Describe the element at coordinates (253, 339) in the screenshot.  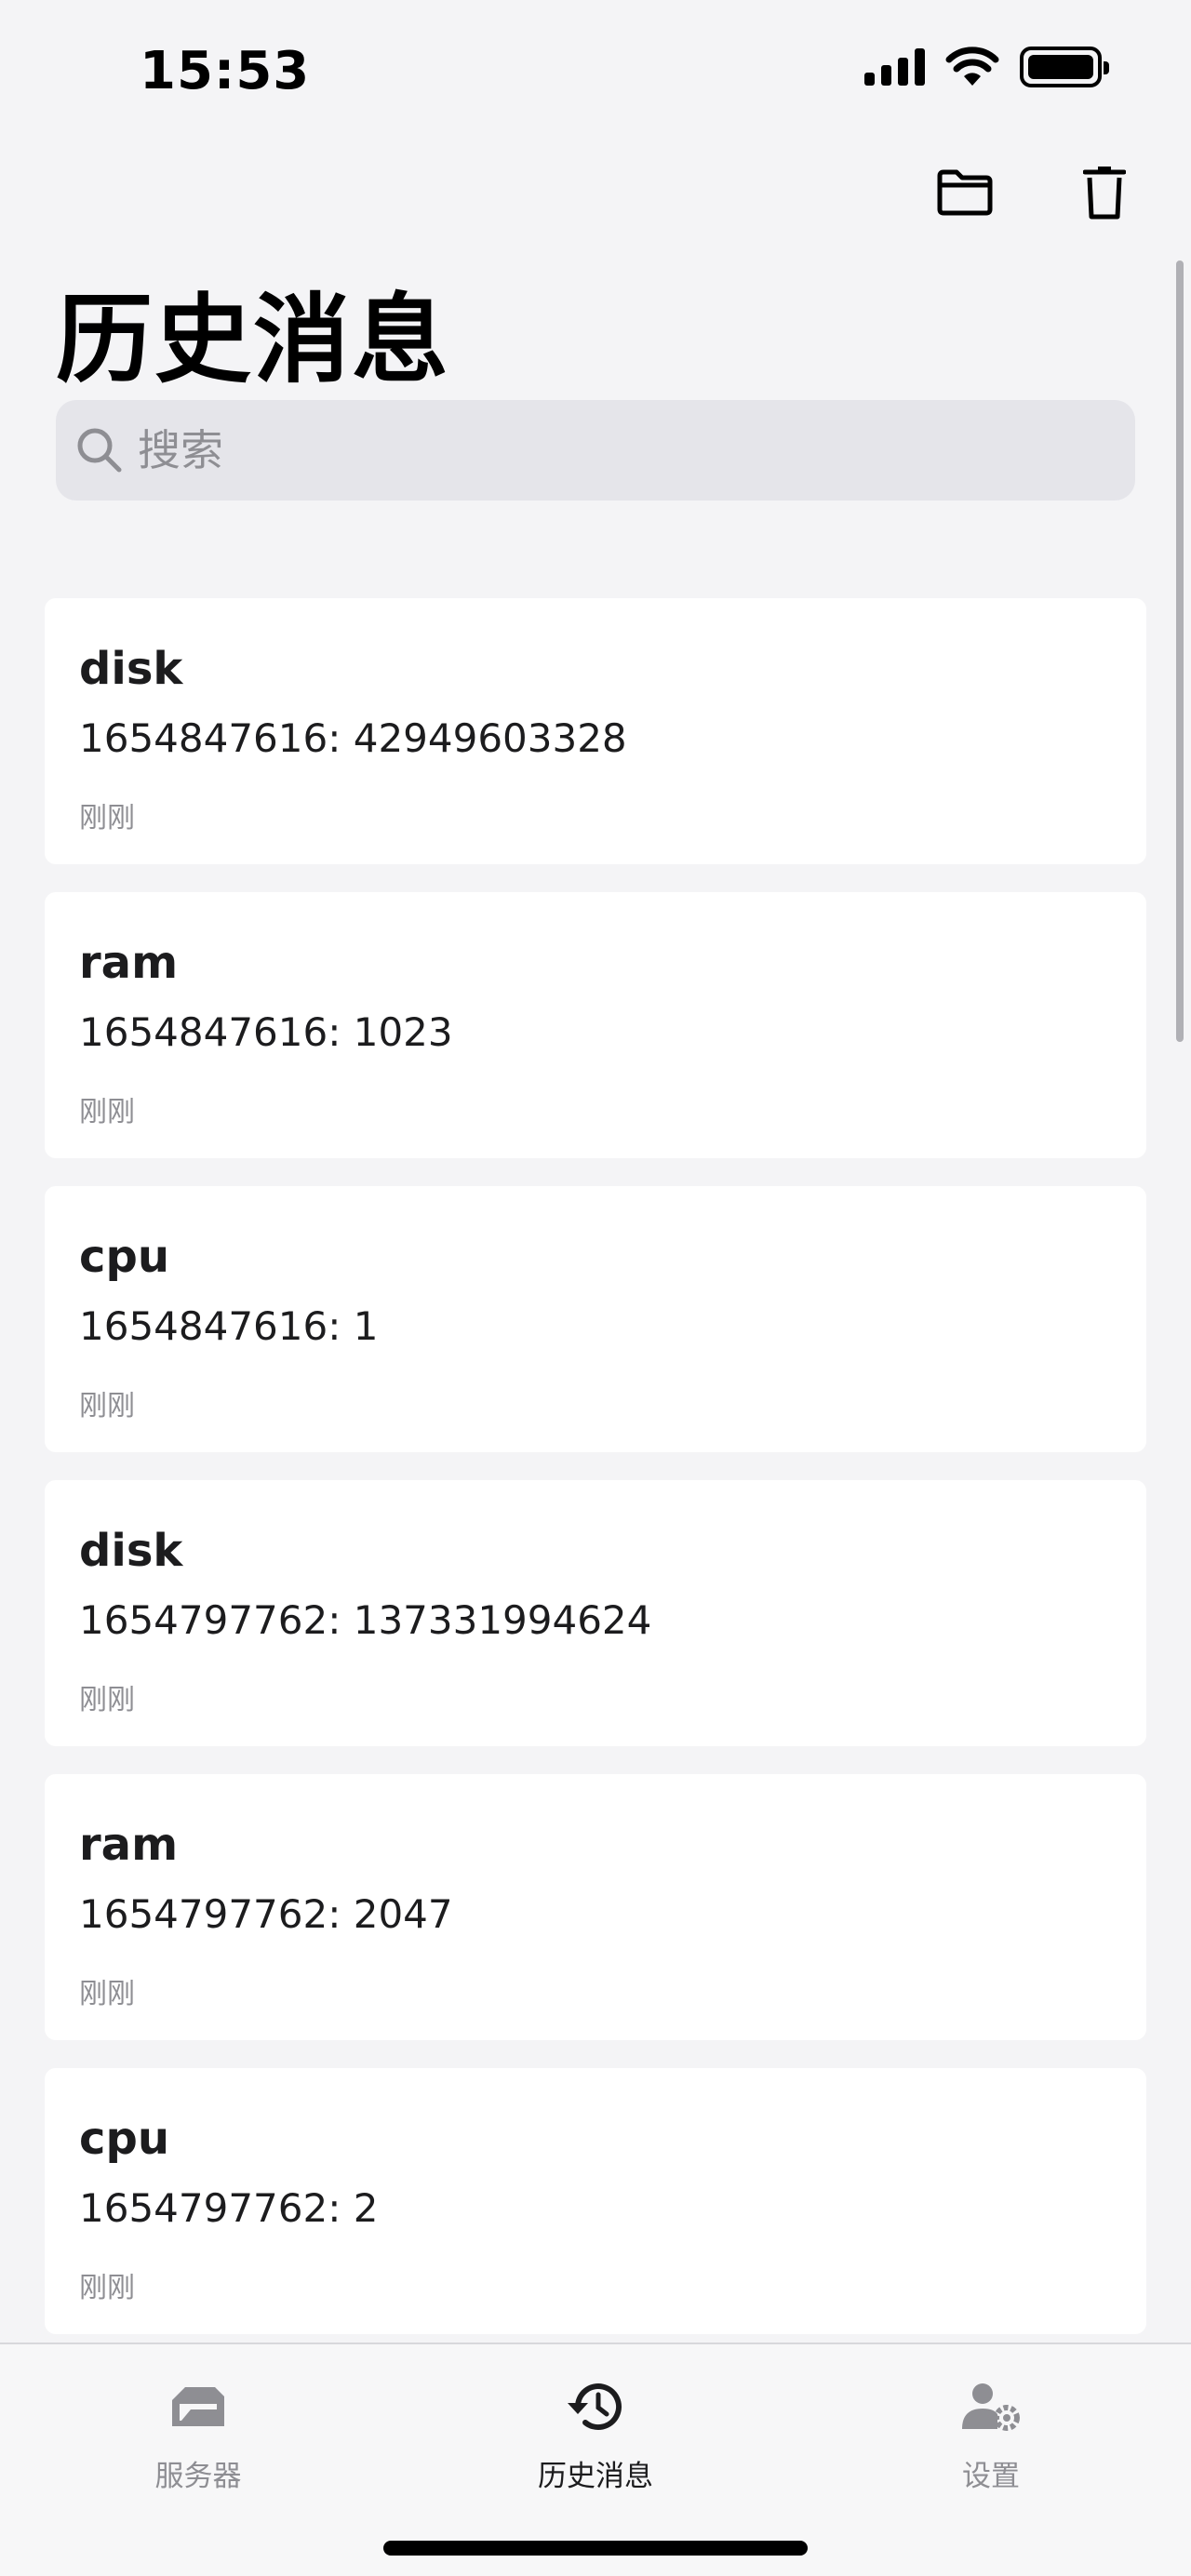
I see `page-title: 历史消息` at that location.